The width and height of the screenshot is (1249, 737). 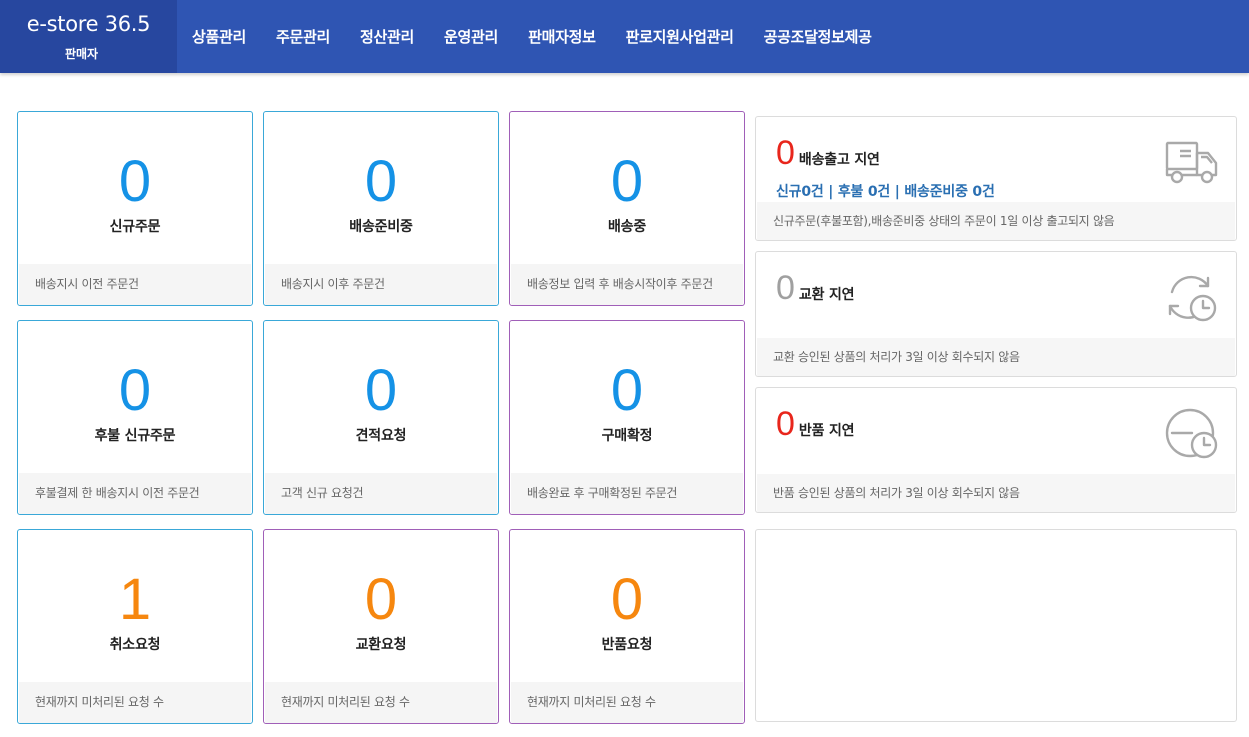 I want to click on card-description: 배송정보 입력 후 배송시작이후 주문건, so click(x=627, y=284).